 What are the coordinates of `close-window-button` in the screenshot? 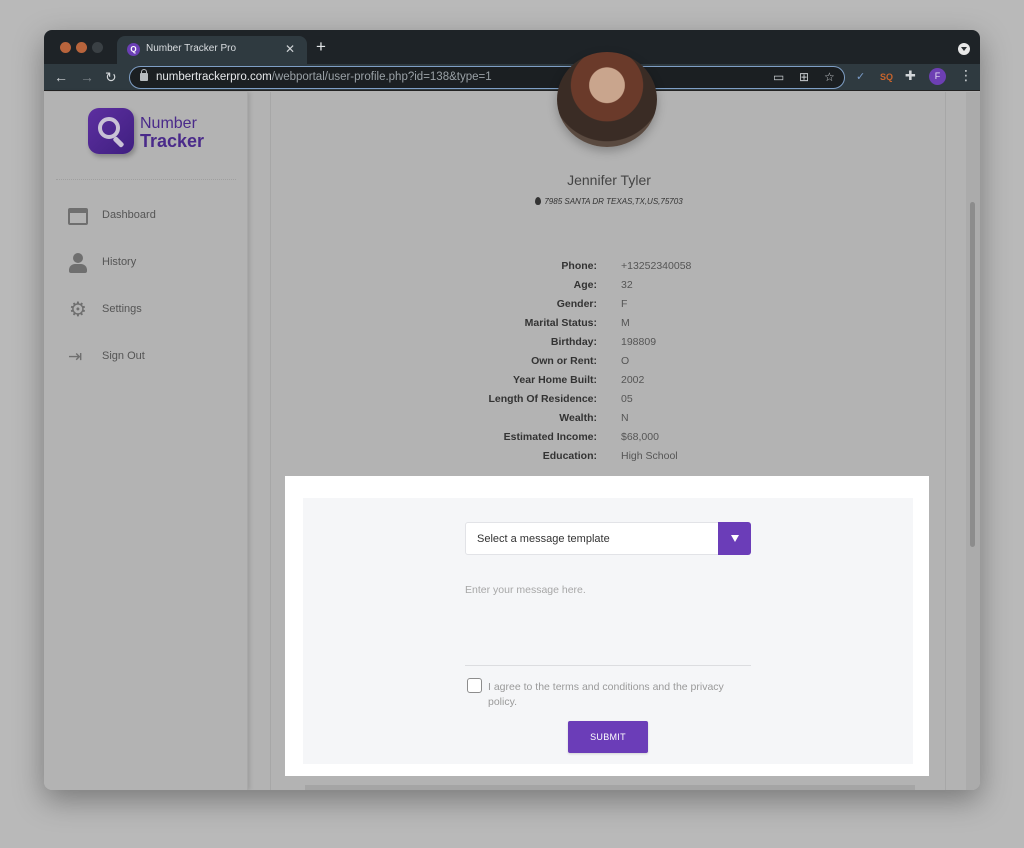 It's located at (65, 47).